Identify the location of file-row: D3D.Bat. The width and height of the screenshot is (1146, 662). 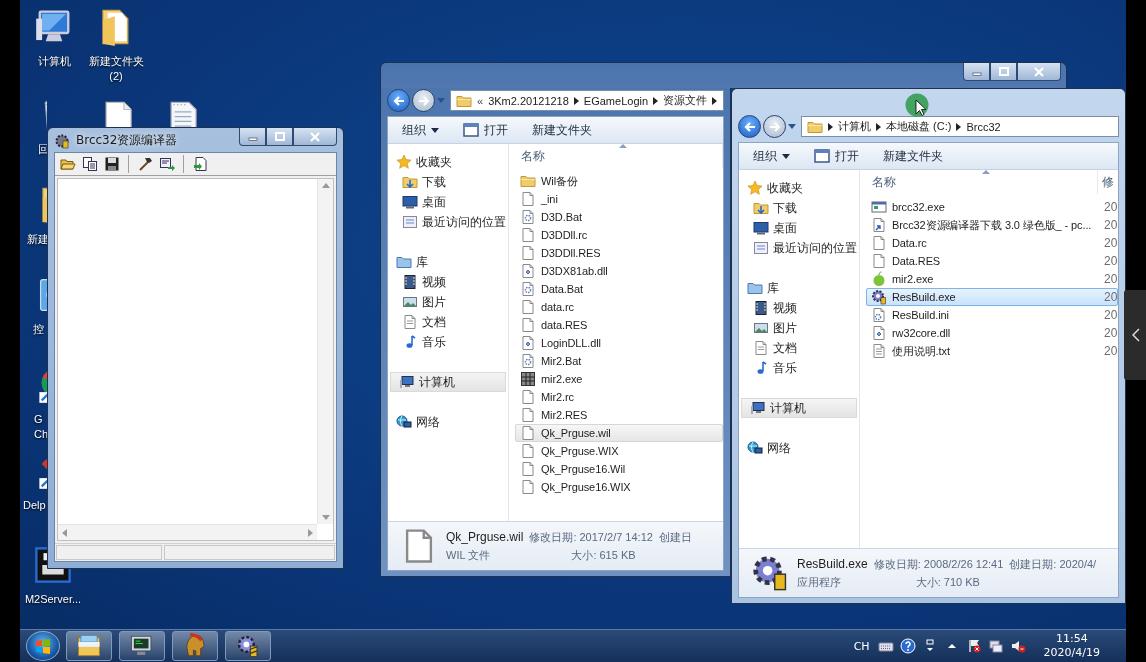
(619, 217).